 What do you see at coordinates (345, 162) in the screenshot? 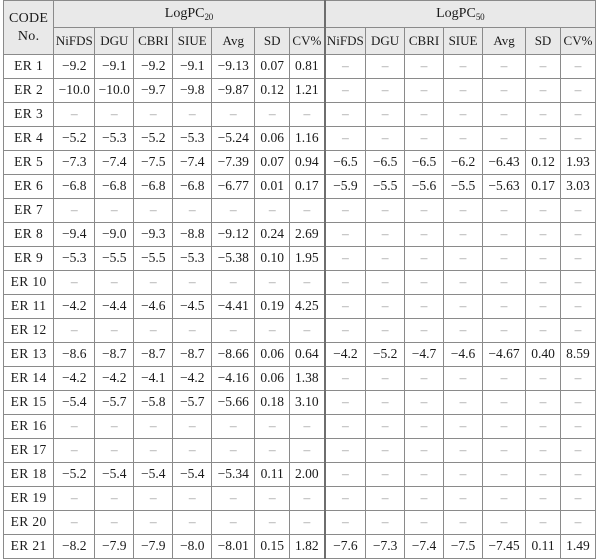
I see `cell-pc50-nifds: −6.5` at bounding box center [345, 162].